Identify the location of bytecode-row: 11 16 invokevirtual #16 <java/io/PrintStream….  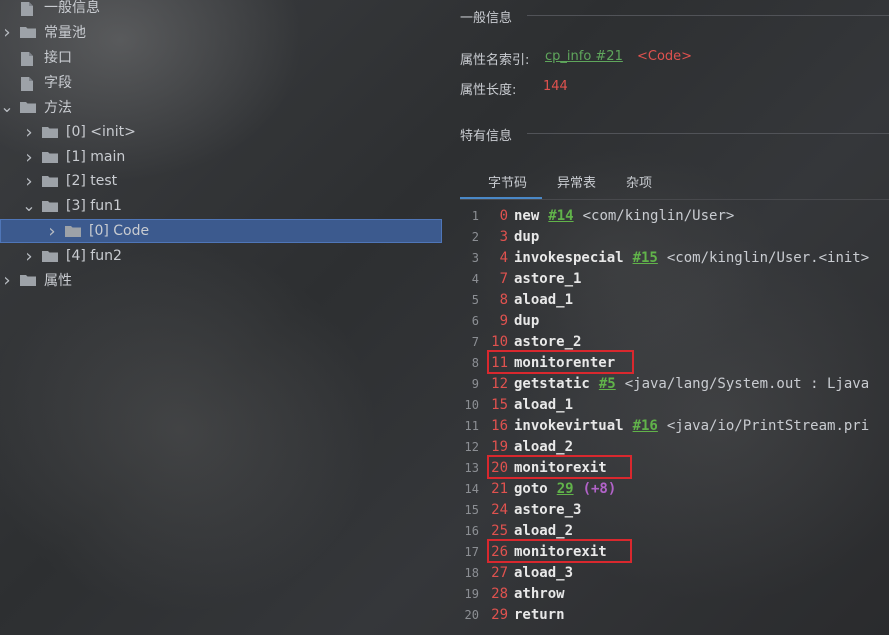
(665, 425).